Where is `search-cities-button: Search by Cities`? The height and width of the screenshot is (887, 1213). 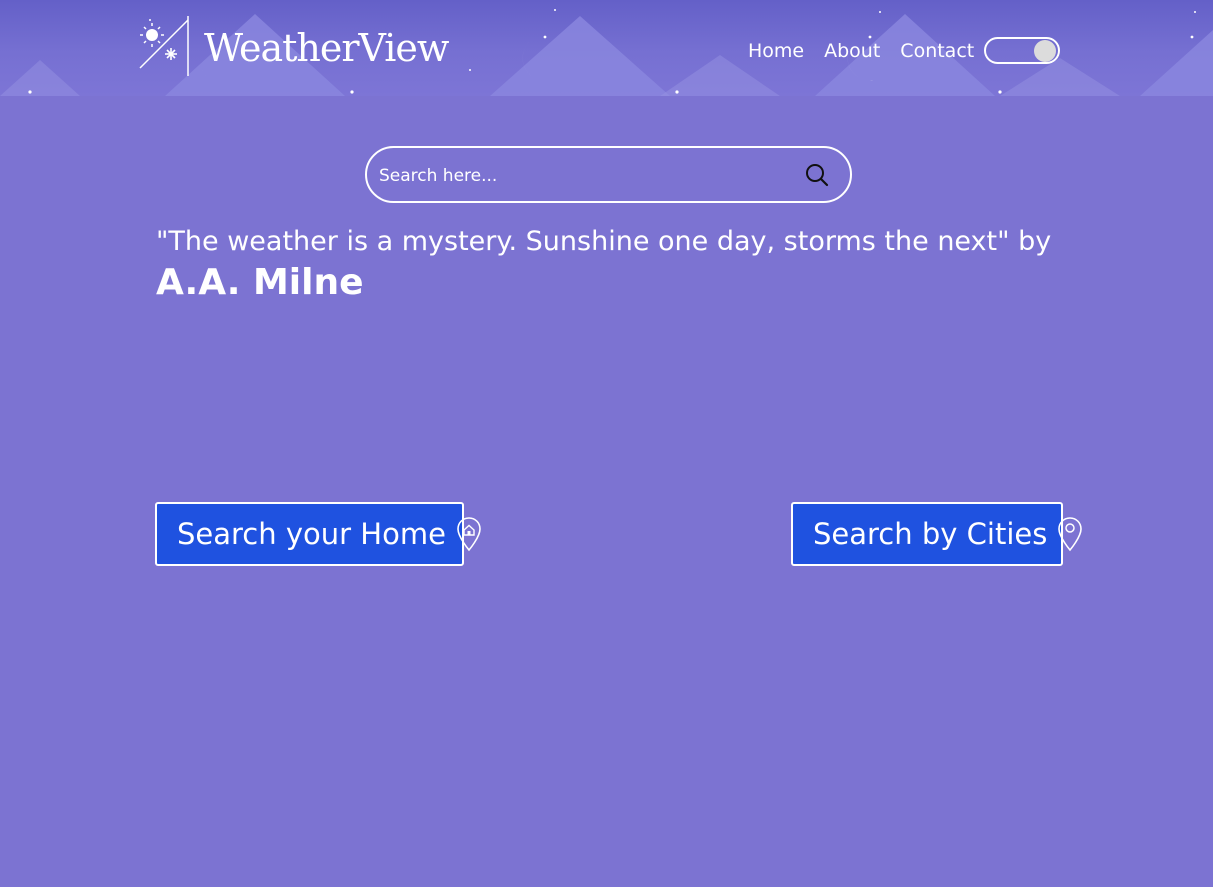
search-cities-button: Search by Cities is located at coordinates (937, 534).